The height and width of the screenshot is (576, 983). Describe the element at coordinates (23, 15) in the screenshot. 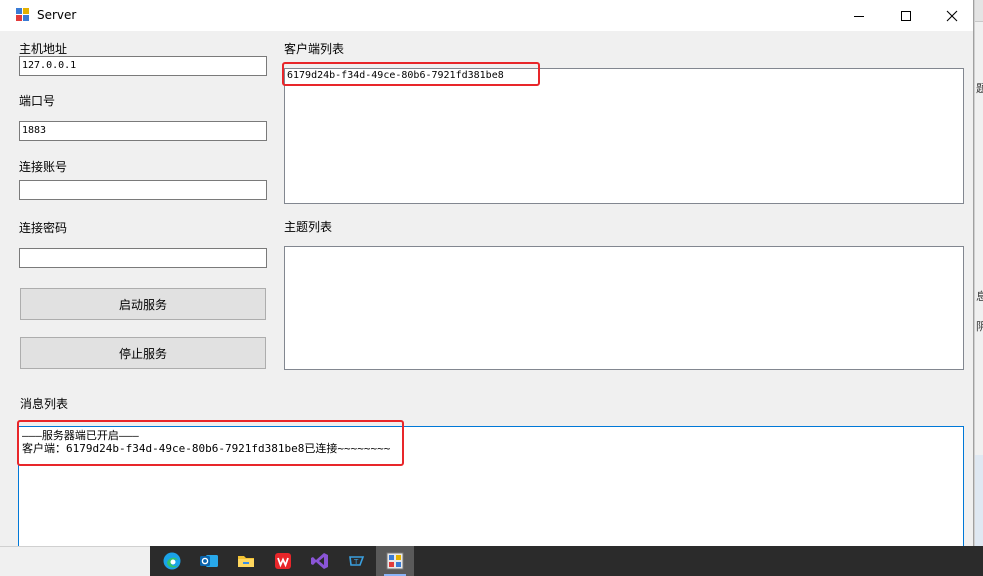

I see `app-icon` at that location.